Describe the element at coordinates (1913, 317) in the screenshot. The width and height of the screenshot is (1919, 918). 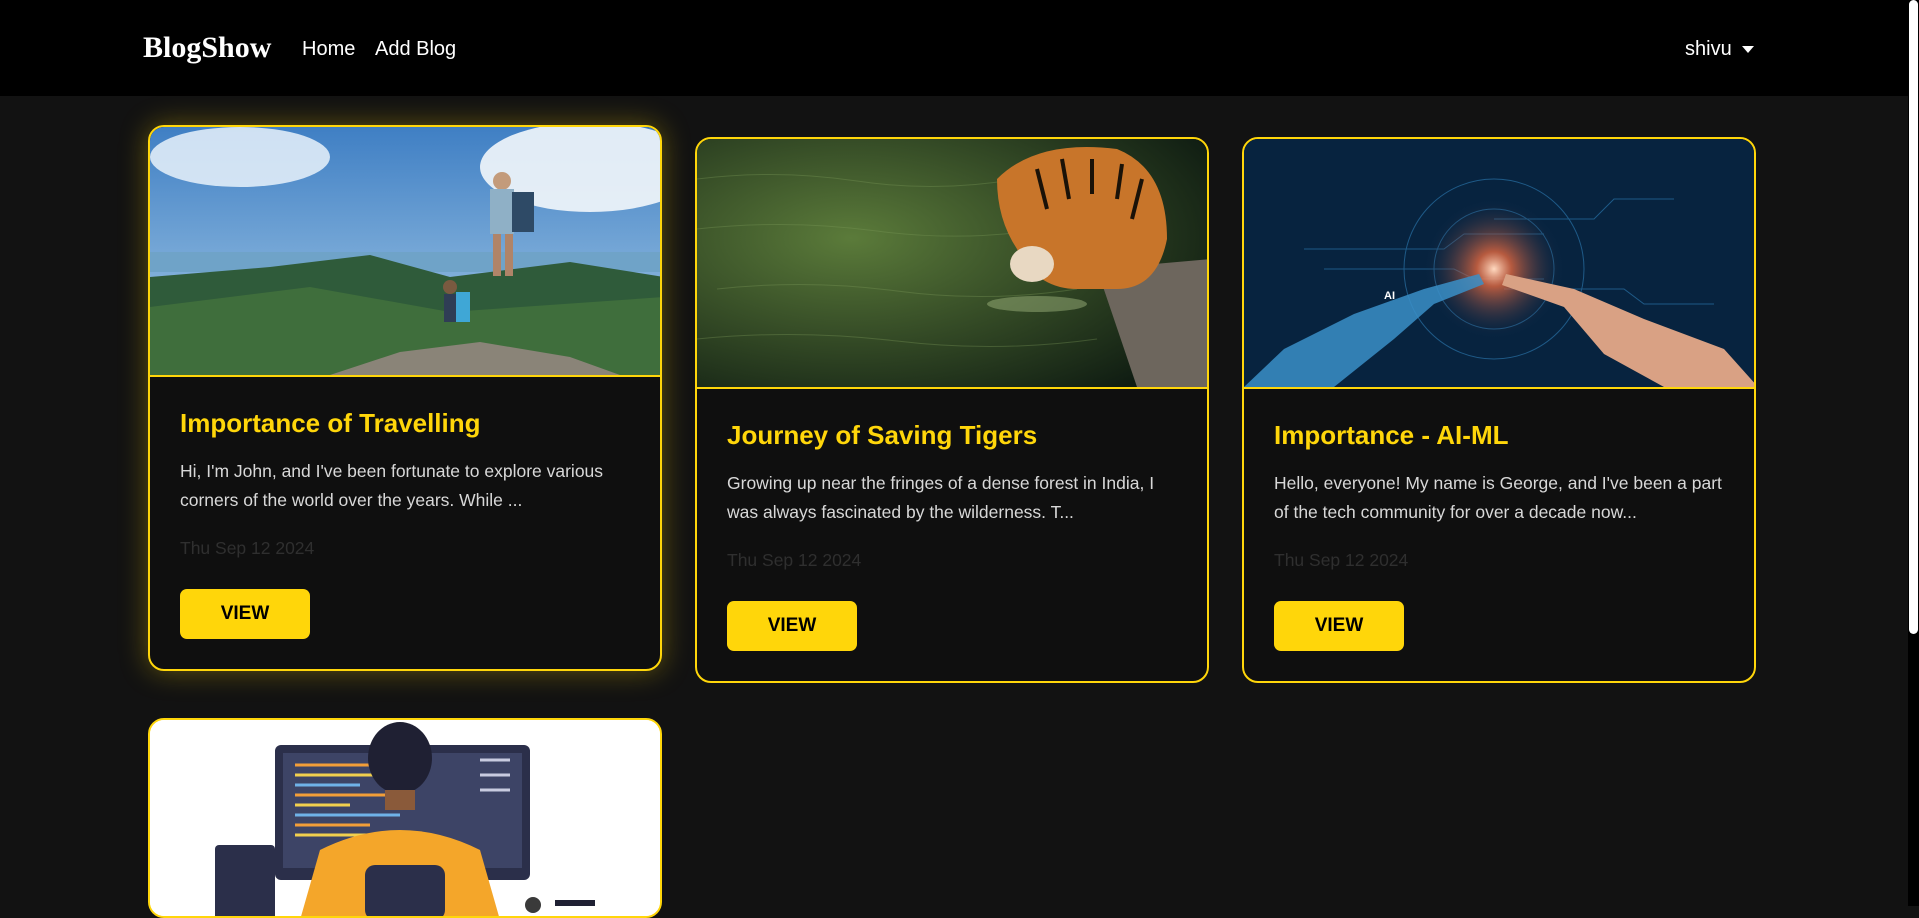
I see `scrollbar-thumb` at that location.